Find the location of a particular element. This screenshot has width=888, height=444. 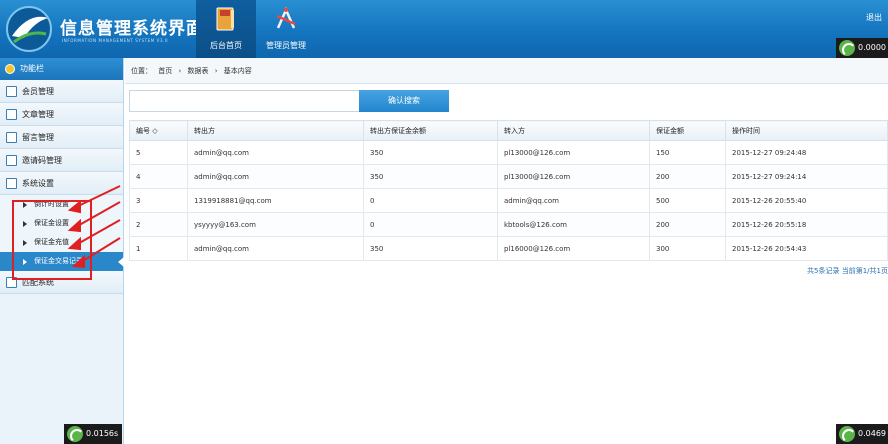

breadcrumb-prefix: 位置： is located at coordinates (141, 71).